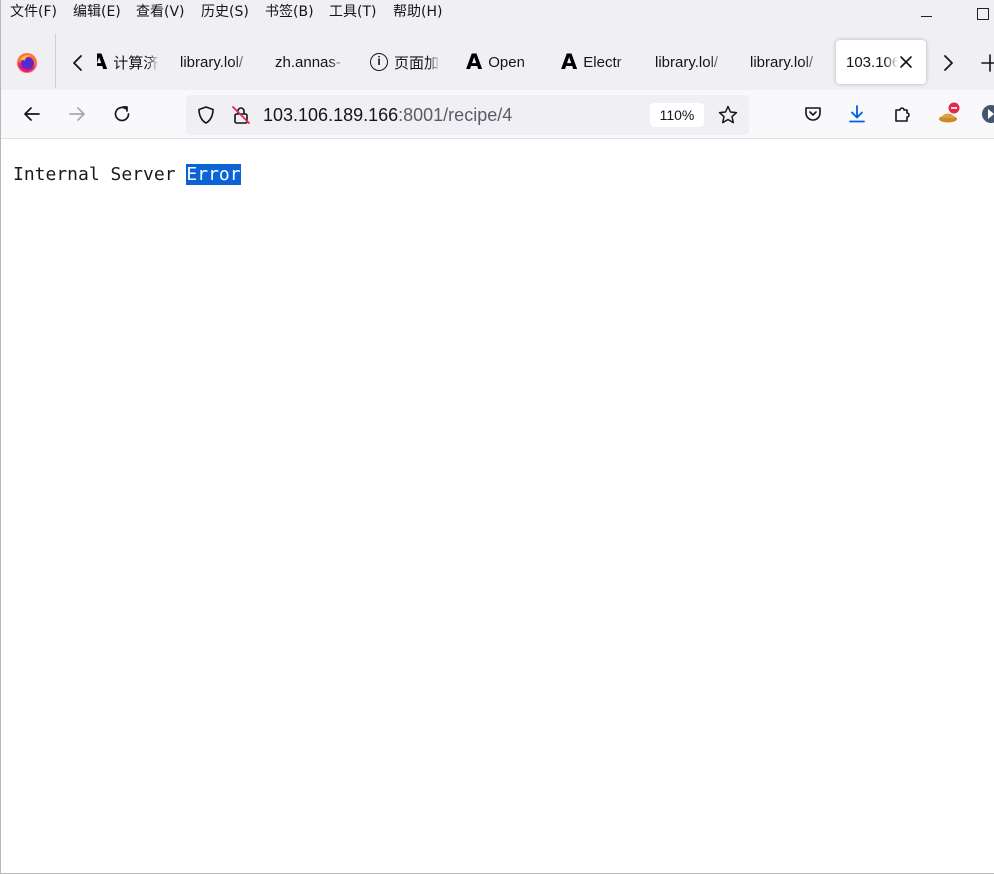  I want to click on menu-view: 查看(V), so click(160, 12).